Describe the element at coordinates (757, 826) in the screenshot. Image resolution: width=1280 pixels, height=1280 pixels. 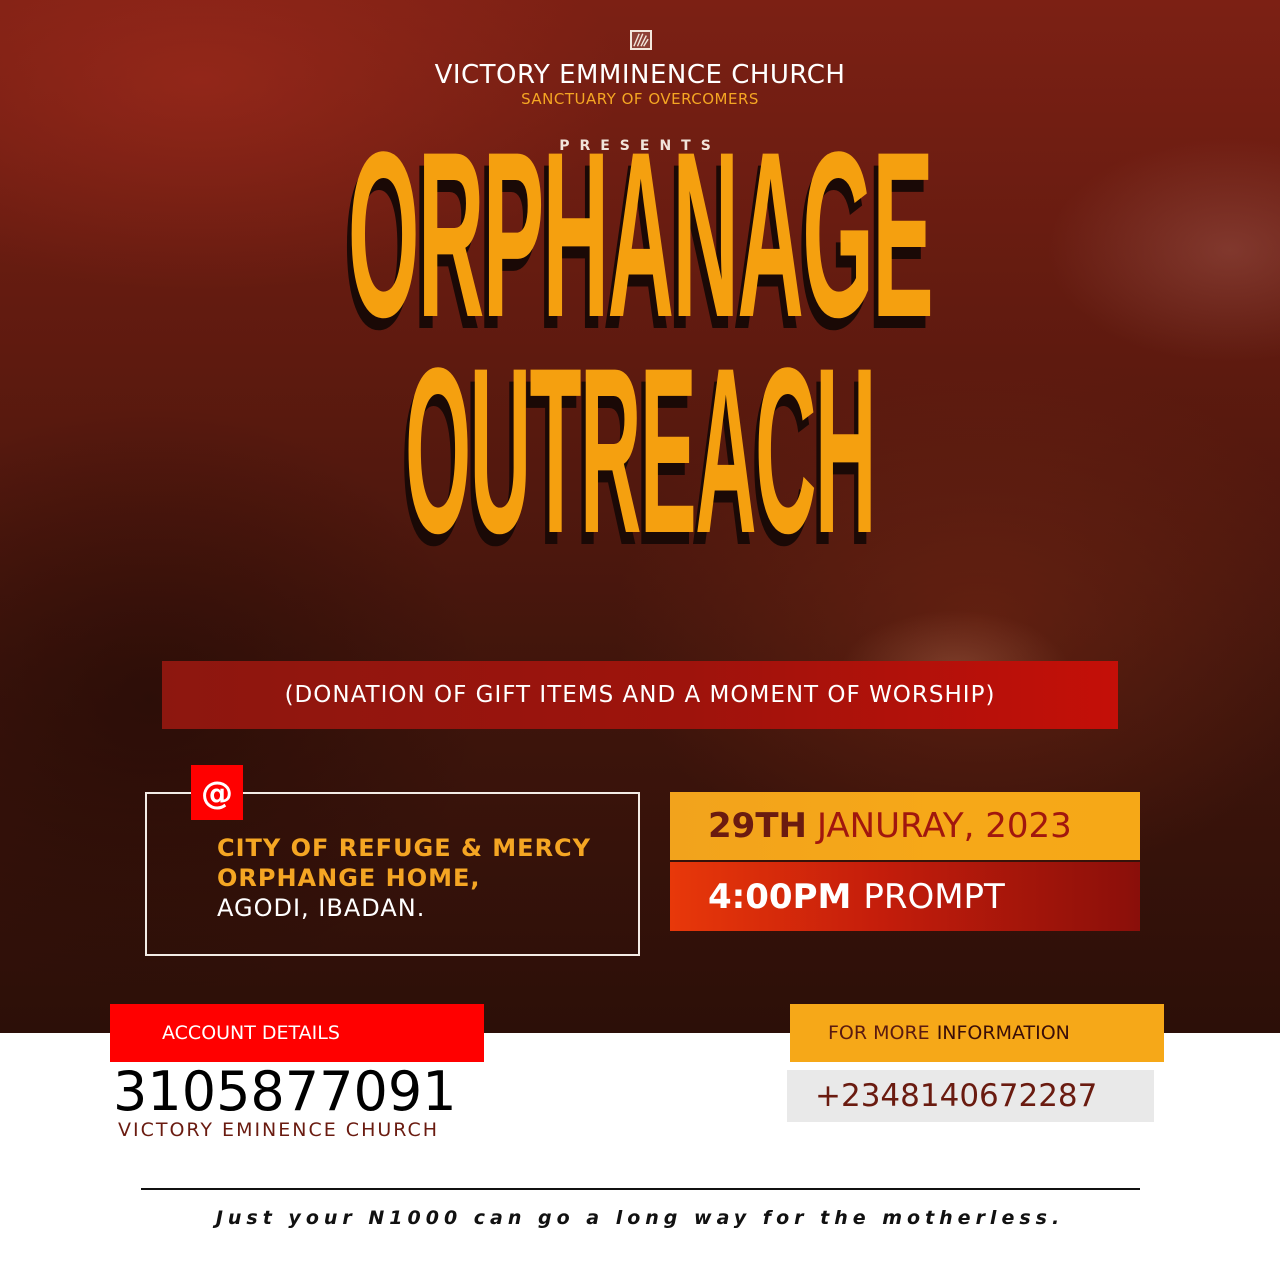
I see `event-date-day: 29TH` at that location.